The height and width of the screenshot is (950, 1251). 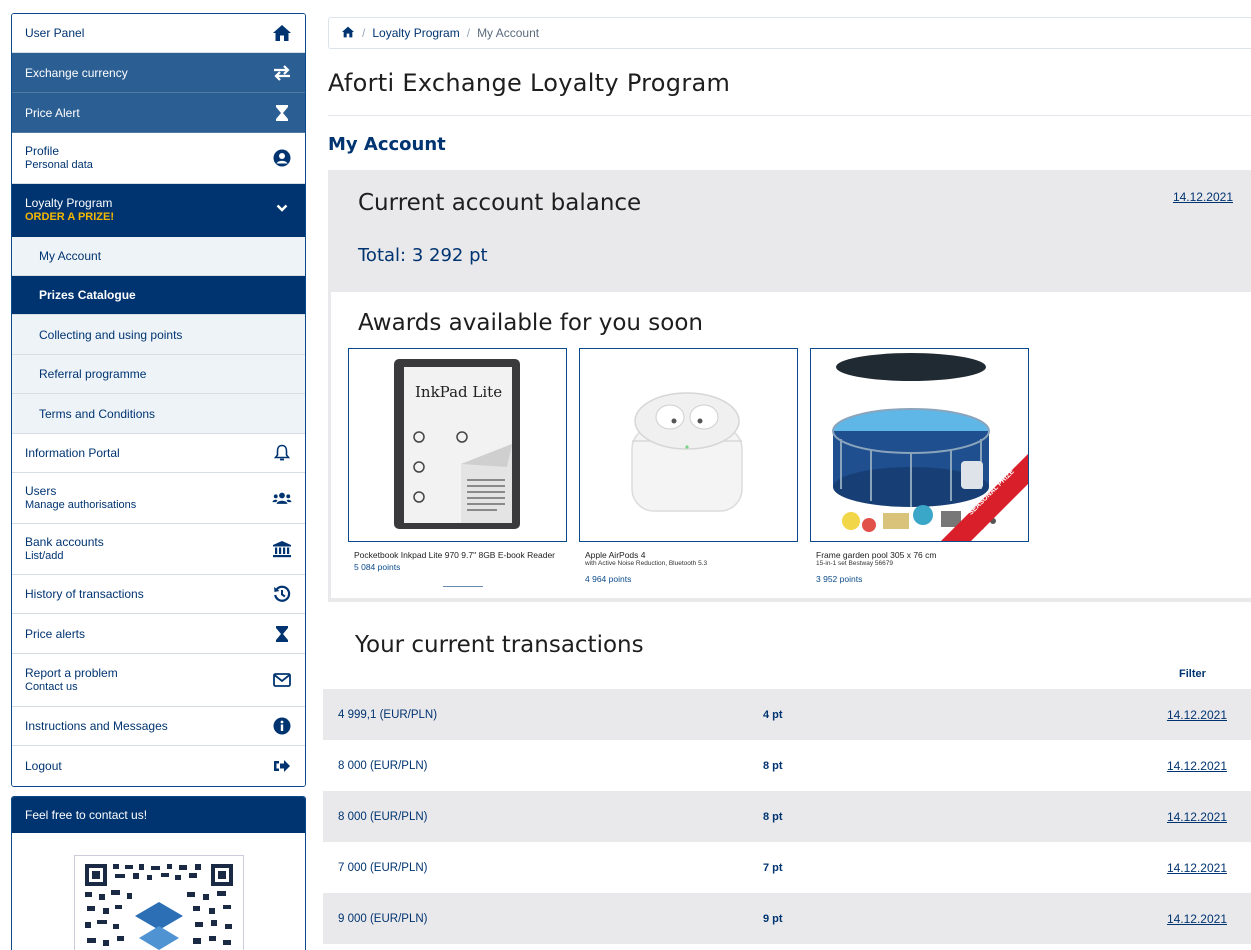 What do you see at coordinates (158, 158) in the screenshot?
I see `sidebar-item-profile: Profile Personal data` at bounding box center [158, 158].